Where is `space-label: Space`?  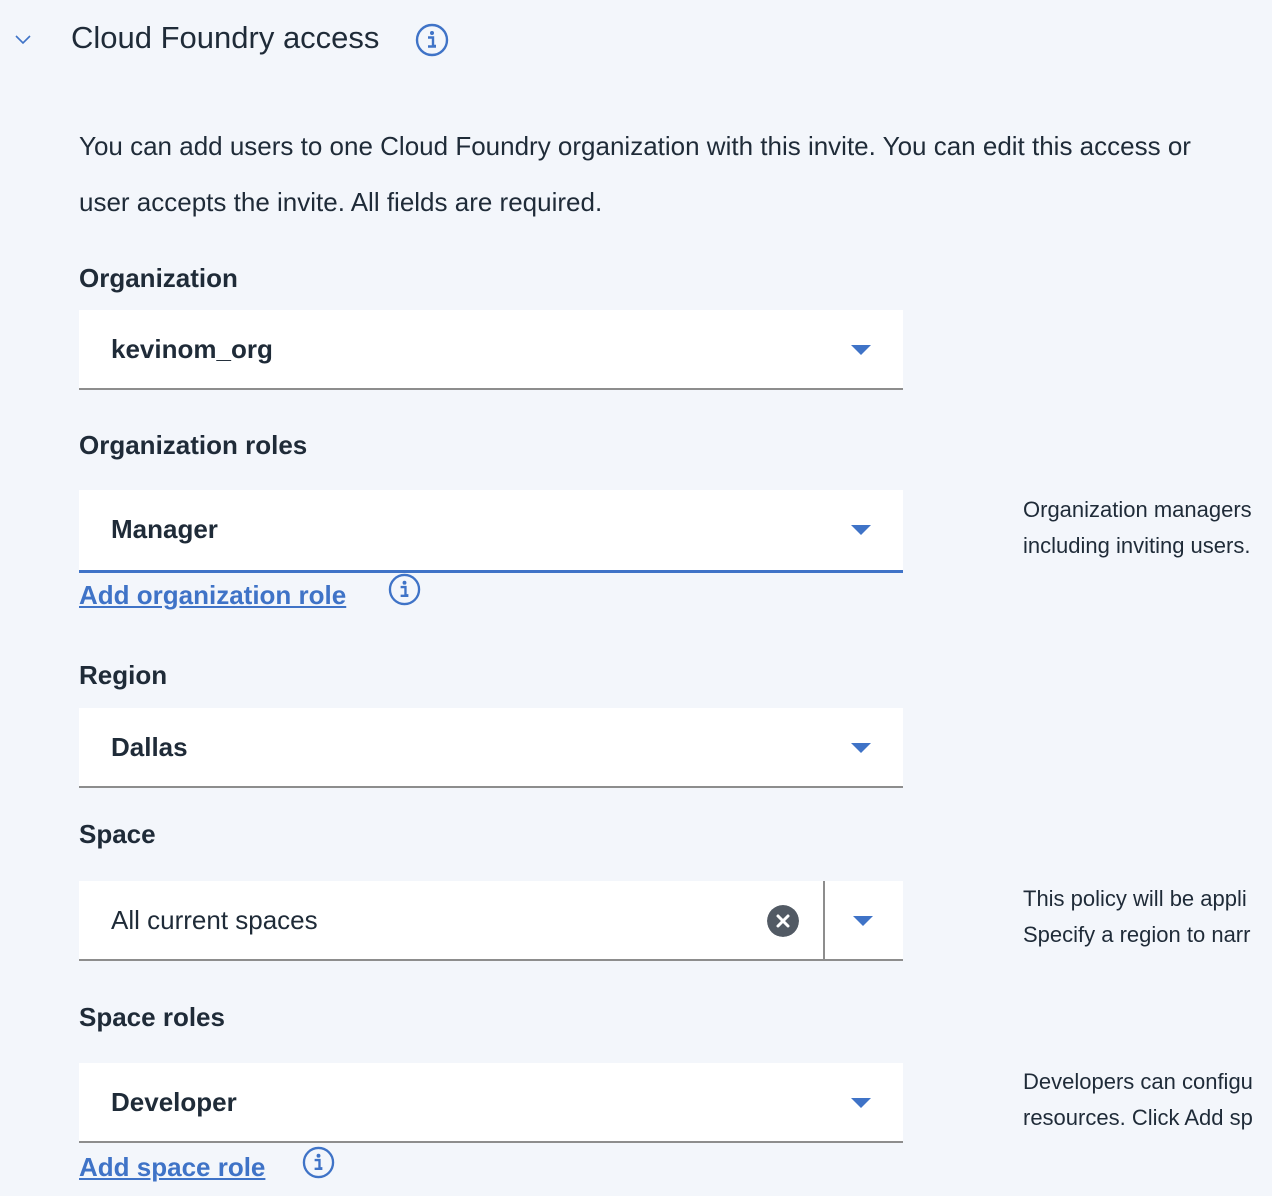
space-label: Space is located at coordinates (117, 834).